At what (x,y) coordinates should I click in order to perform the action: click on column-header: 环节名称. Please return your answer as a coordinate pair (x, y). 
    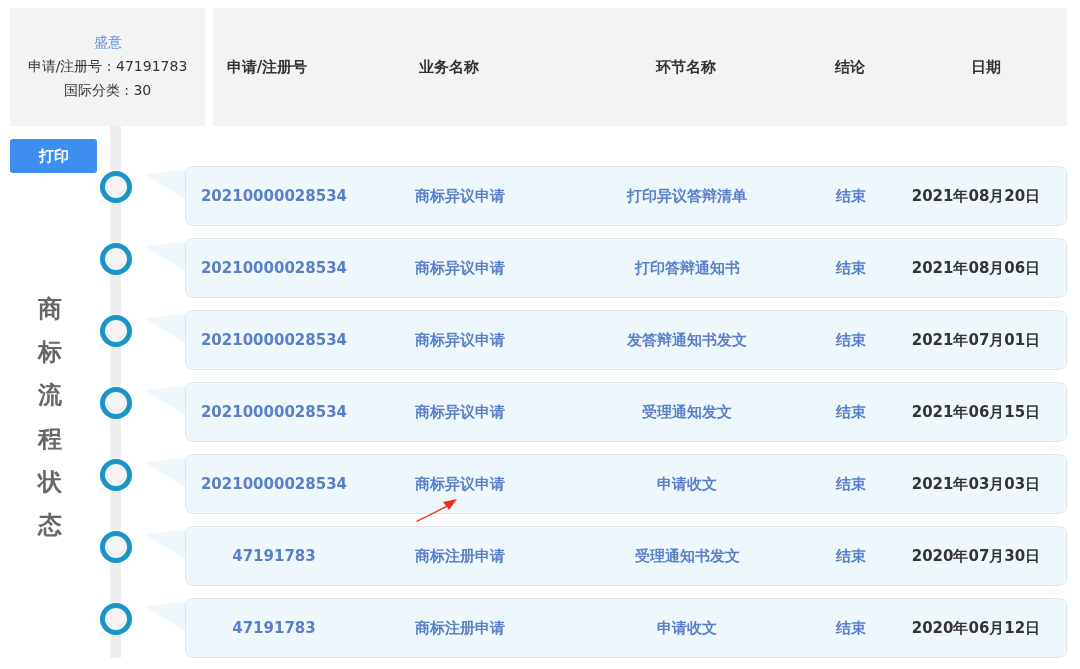
    Looking at the image, I should click on (686, 67).